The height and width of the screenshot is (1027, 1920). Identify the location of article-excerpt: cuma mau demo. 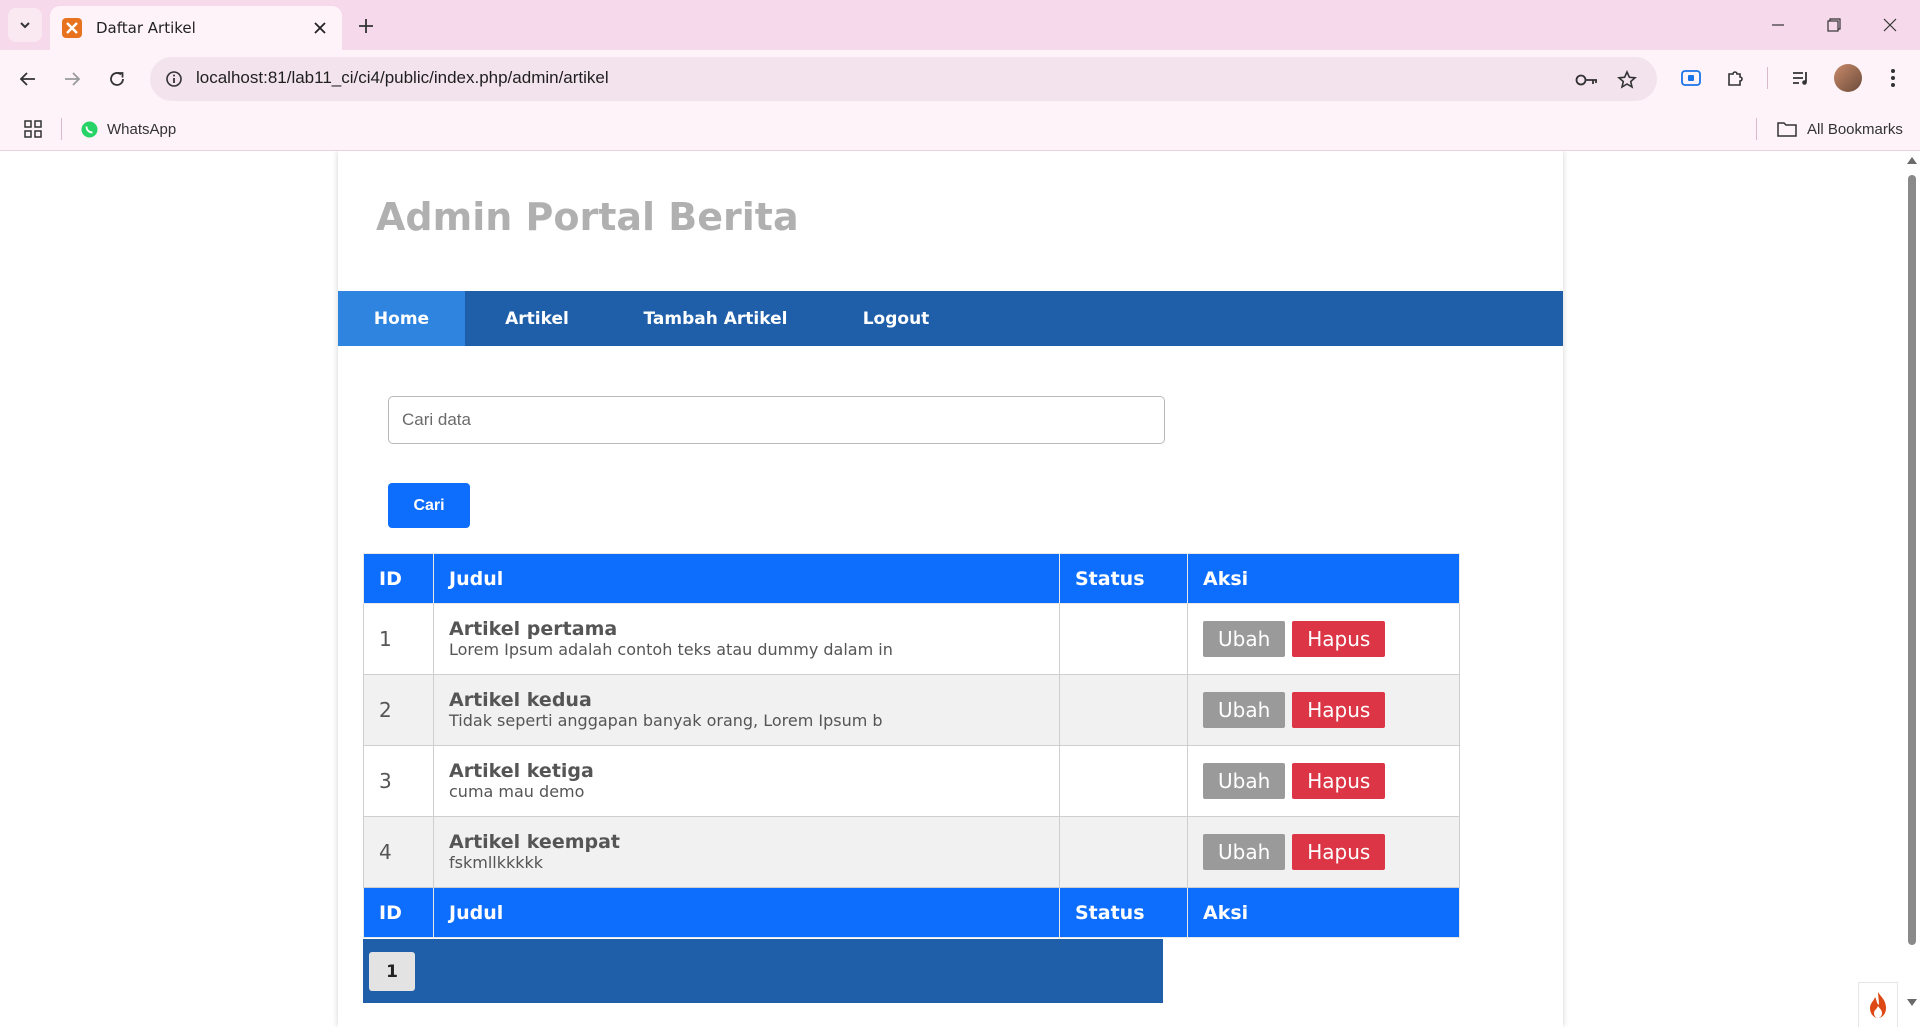
(517, 791).